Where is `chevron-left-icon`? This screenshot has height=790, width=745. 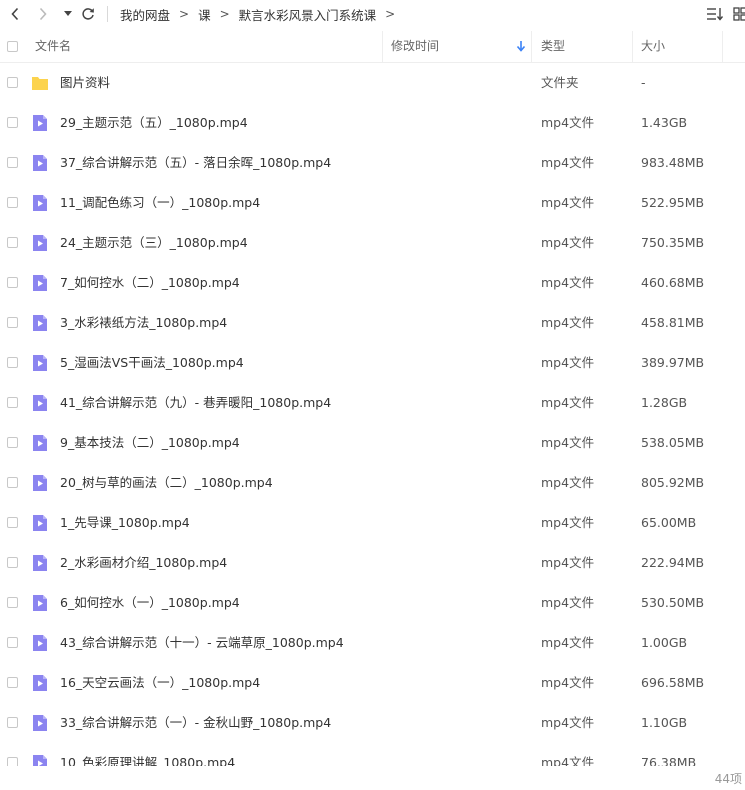
chevron-left-icon is located at coordinates (15, 14).